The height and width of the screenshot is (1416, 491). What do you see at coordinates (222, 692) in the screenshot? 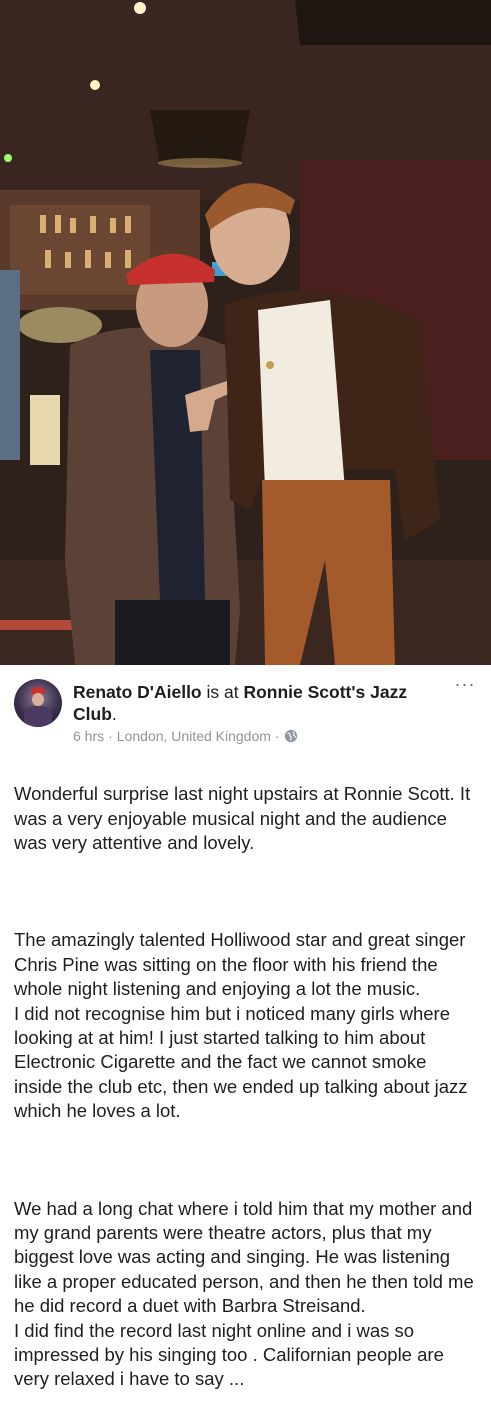
I see `title-connector: is at` at bounding box center [222, 692].